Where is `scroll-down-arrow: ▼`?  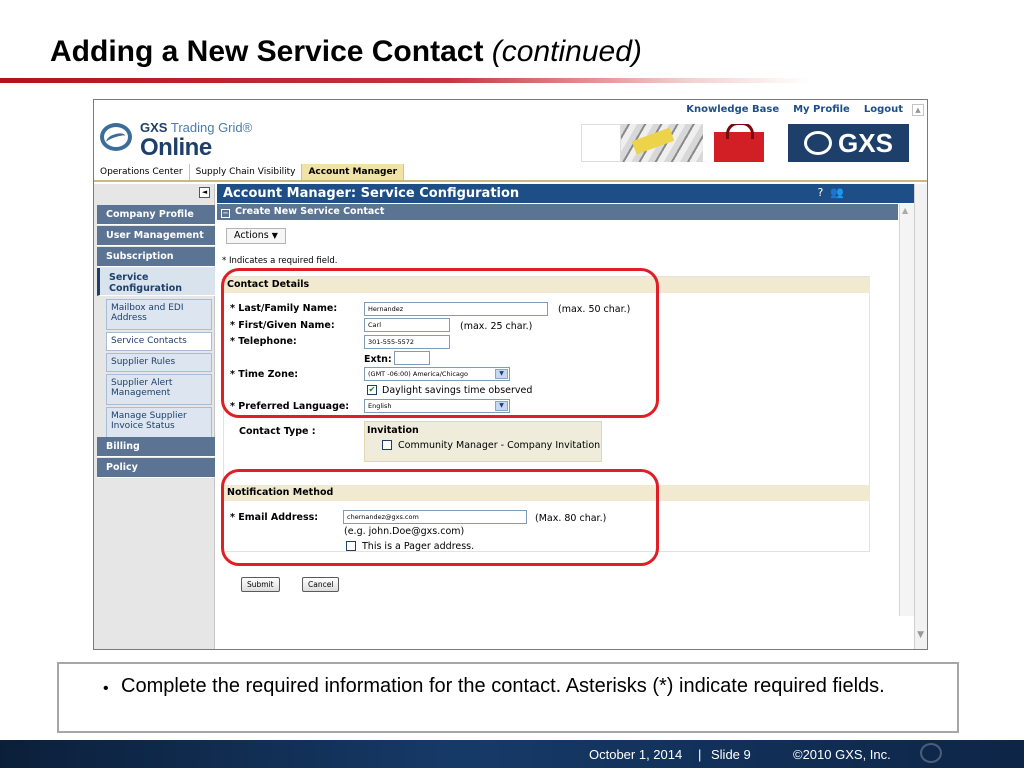 scroll-down-arrow: ▼ is located at coordinates (920, 635).